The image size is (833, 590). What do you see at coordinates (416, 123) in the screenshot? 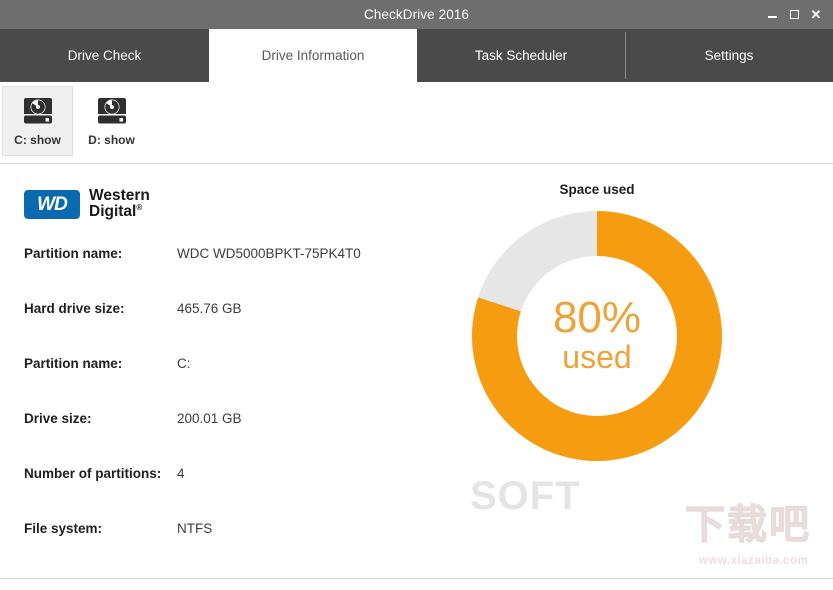
I see `drive-selector-toolbar: C: show D: show` at bounding box center [416, 123].